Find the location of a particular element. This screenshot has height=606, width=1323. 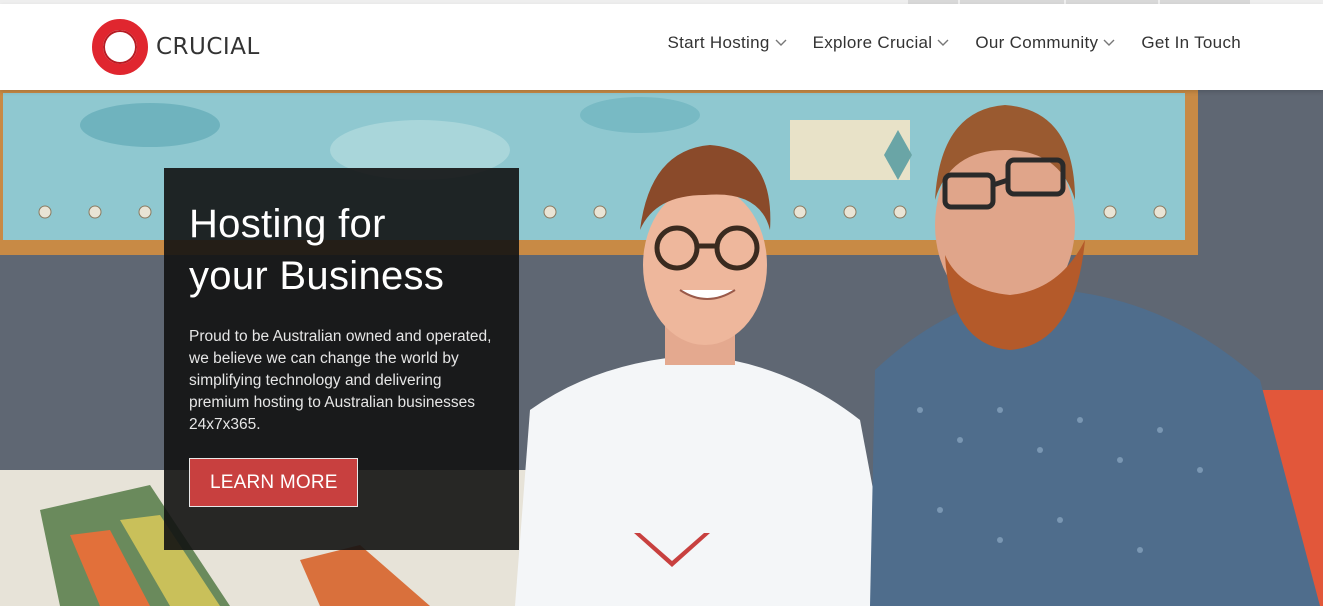

hero-title-line-1: Hosting for is located at coordinates (287, 224).